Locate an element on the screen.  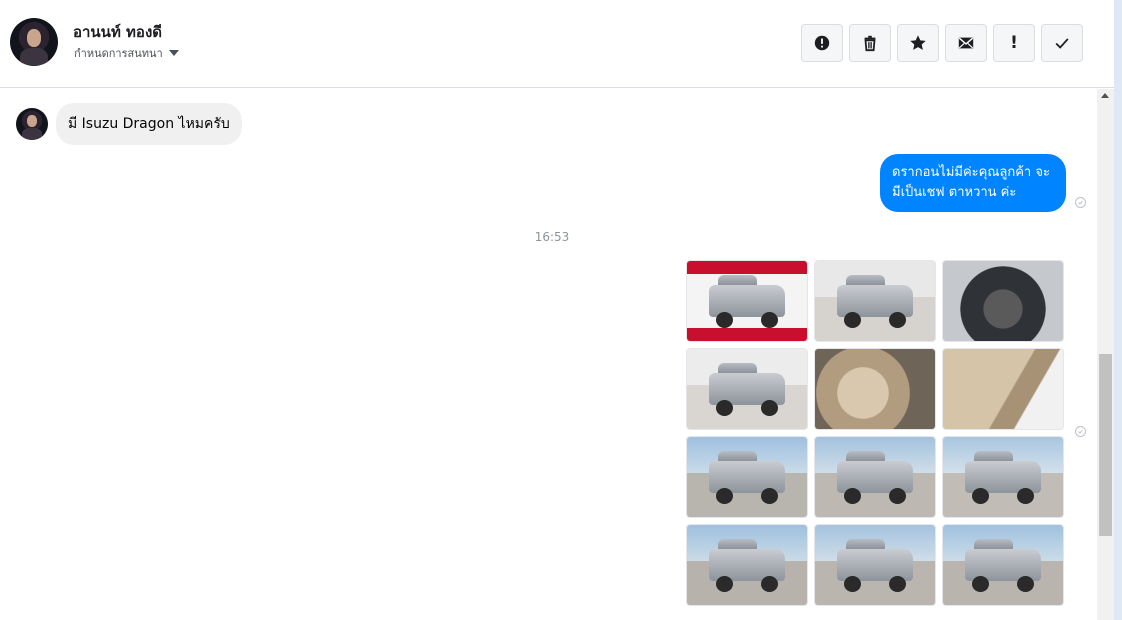
mark-important-icon: ! is located at coordinates (1014, 43).